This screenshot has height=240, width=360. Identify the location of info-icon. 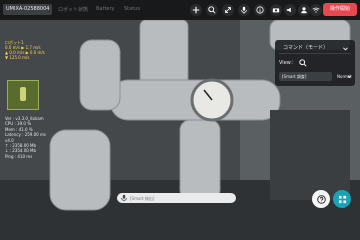
(260, 10).